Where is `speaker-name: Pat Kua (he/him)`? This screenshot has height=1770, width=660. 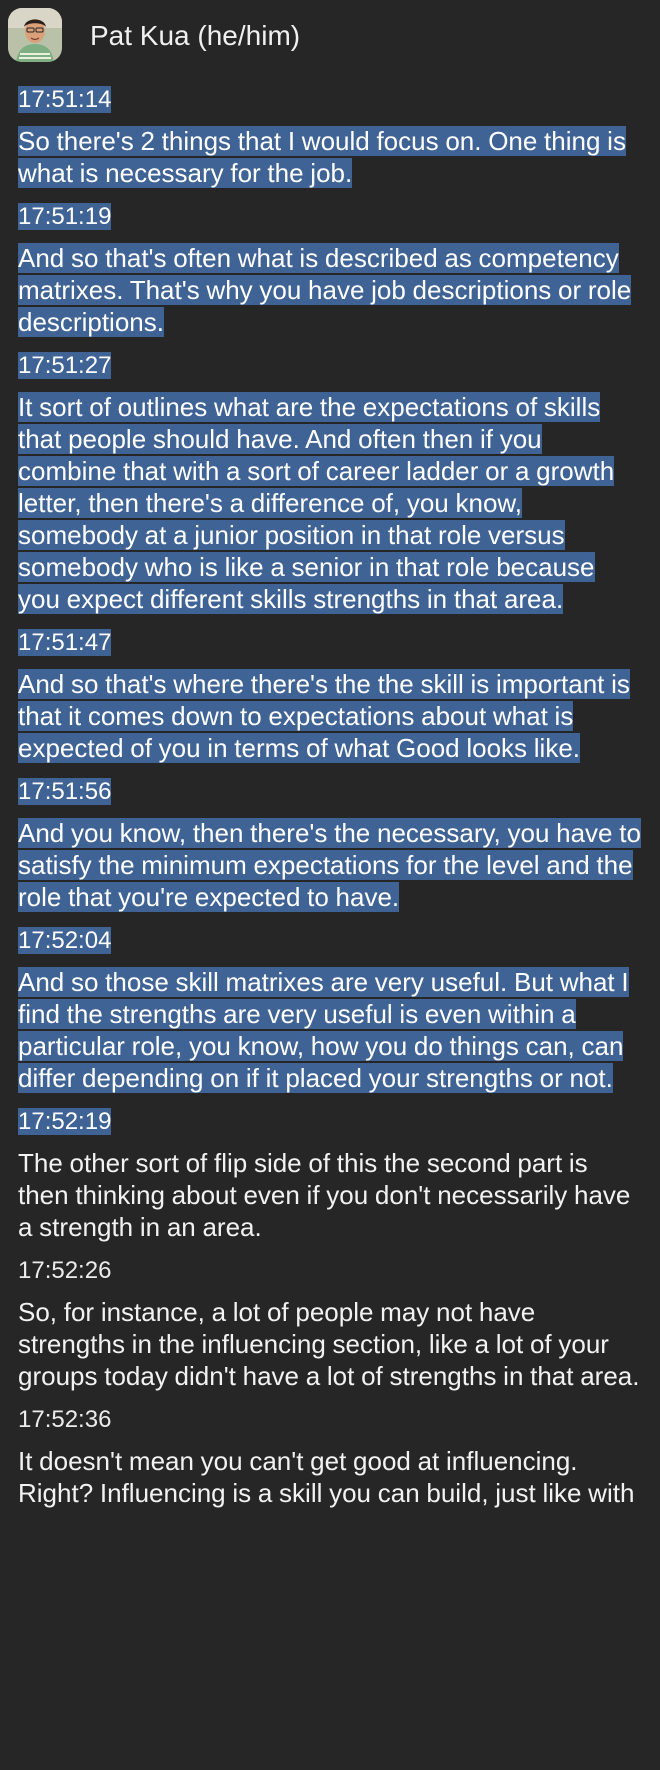
speaker-name: Pat Kua (he/him) is located at coordinates (195, 35).